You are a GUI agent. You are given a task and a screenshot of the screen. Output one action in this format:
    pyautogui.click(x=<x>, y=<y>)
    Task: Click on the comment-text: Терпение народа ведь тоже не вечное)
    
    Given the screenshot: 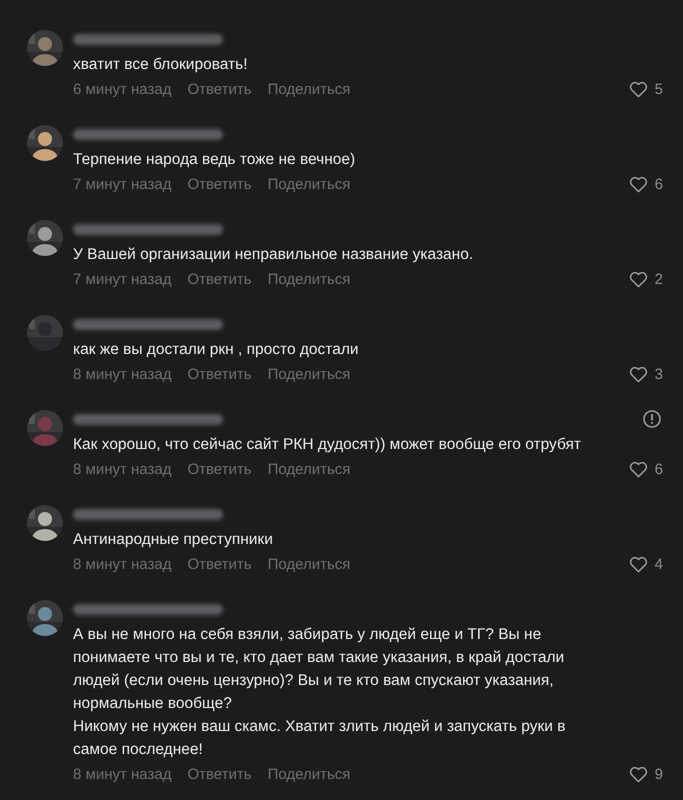 What is the action you would take?
    pyautogui.click(x=214, y=160)
    